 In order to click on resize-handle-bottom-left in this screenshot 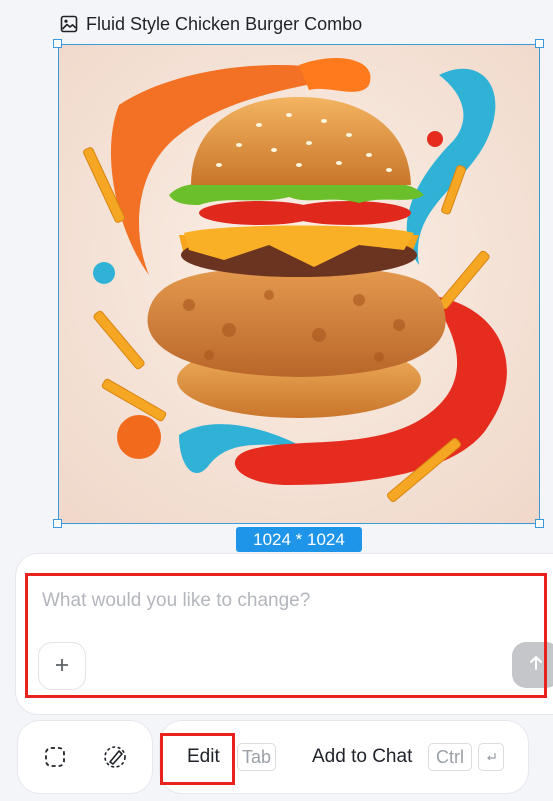, I will do `click(57, 523)`.